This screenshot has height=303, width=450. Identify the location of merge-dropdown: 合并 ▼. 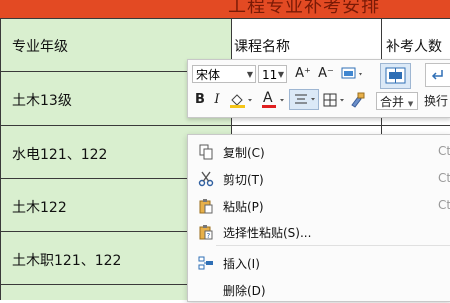
(397, 101).